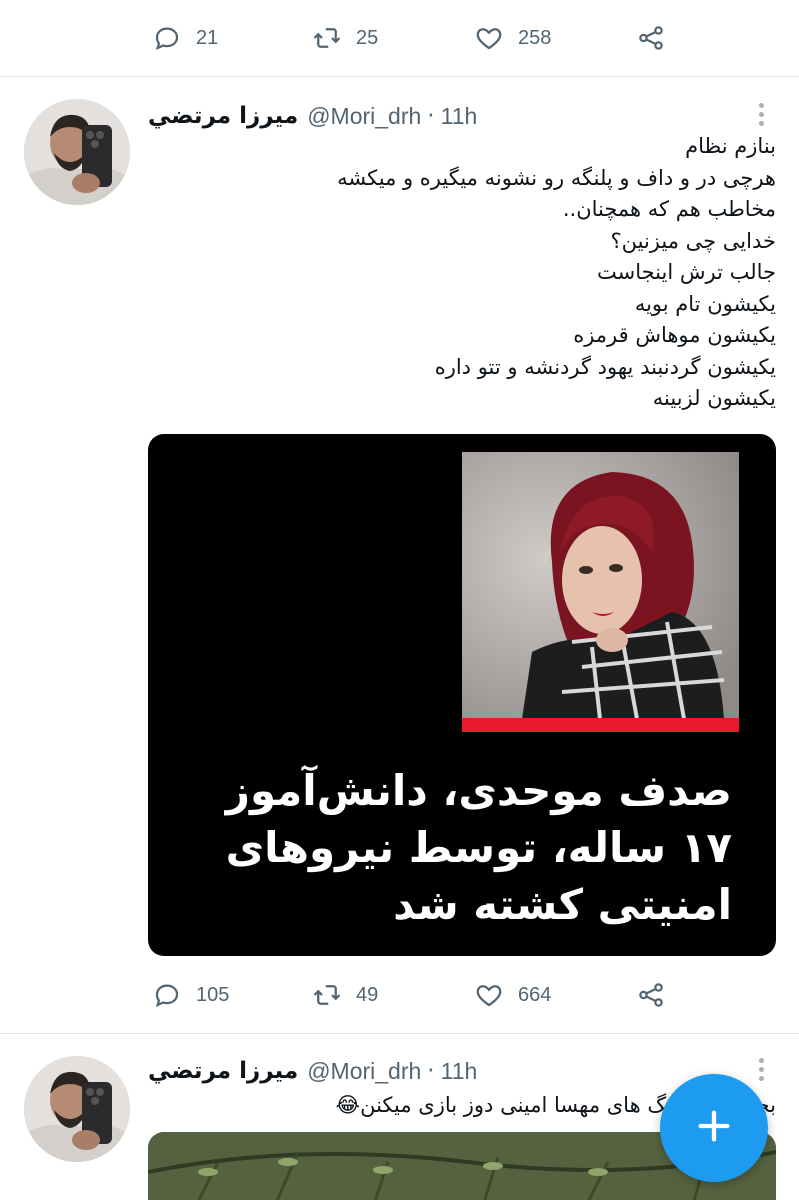 The width and height of the screenshot is (799, 1200). I want to click on retweet-count: 49, so click(367, 994).